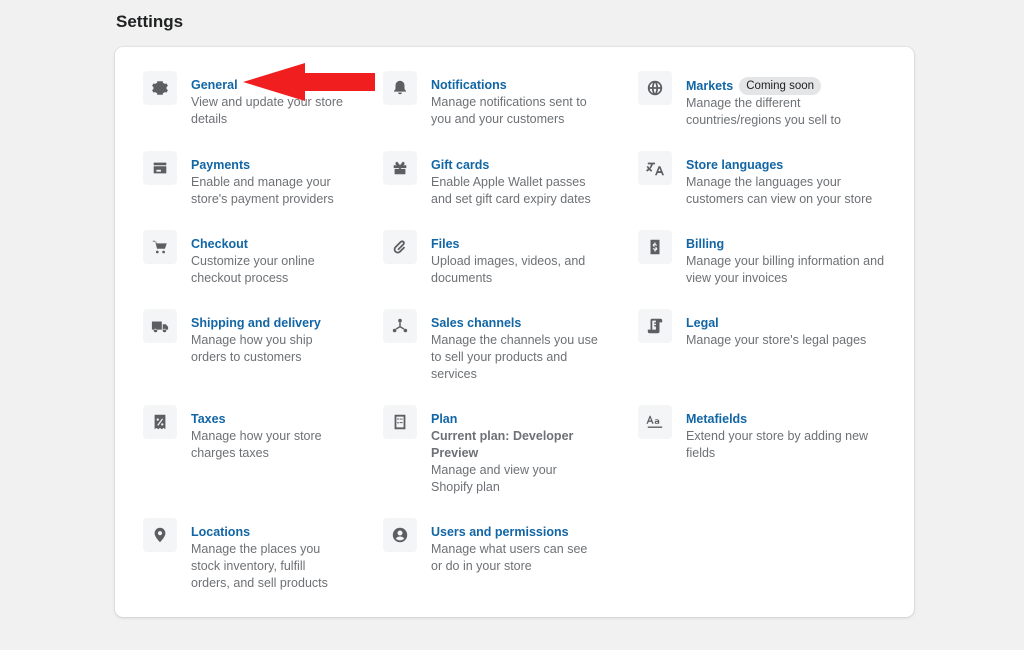 Image resolution: width=1024 pixels, height=650 pixels. Describe the element at coordinates (502, 444) in the screenshot. I see `current-plan-label: Current plan: Developer Preview` at that location.